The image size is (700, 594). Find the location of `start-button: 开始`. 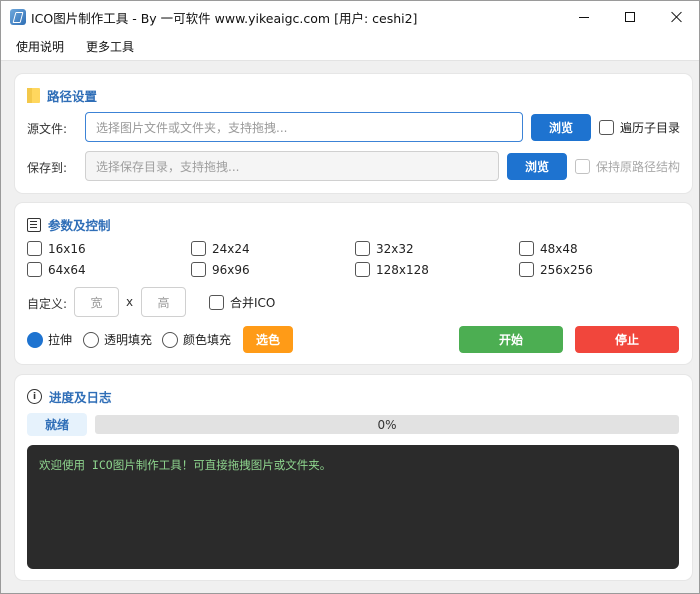

start-button: 开始 is located at coordinates (511, 339).